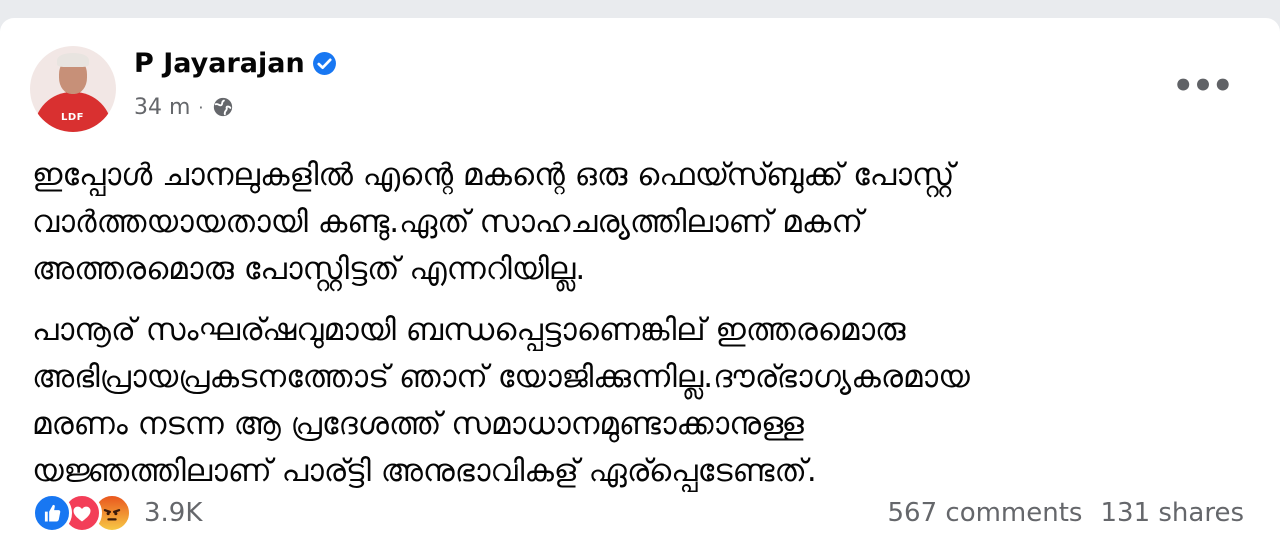 The image size is (1280, 558). What do you see at coordinates (117, 513) in the screenshot?
I see `reactions-summary: 3.9K` at bounding box center [117, 513].